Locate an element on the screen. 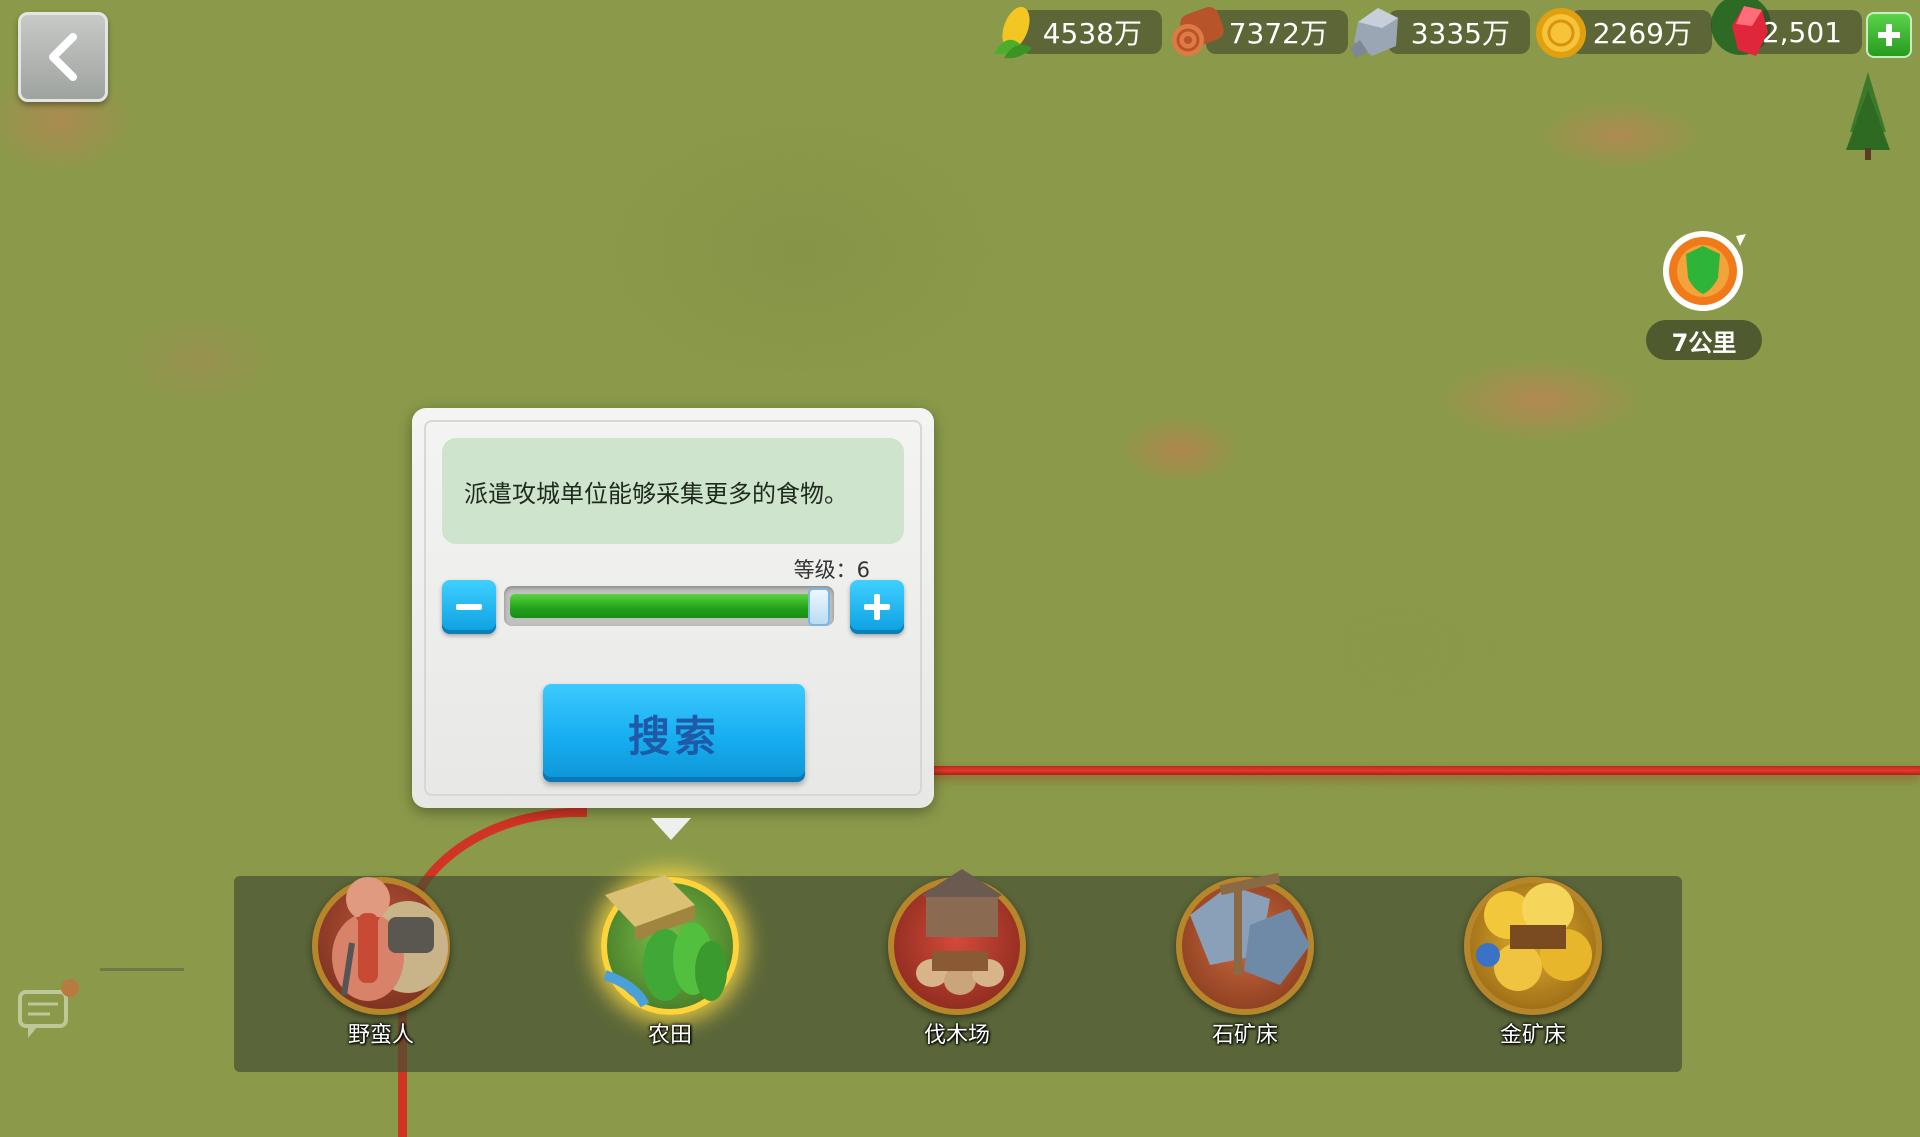 The width and height of the screenshot is (1920, 1137). resource-wood: 7372万 is located at coordinates (1277, 32).